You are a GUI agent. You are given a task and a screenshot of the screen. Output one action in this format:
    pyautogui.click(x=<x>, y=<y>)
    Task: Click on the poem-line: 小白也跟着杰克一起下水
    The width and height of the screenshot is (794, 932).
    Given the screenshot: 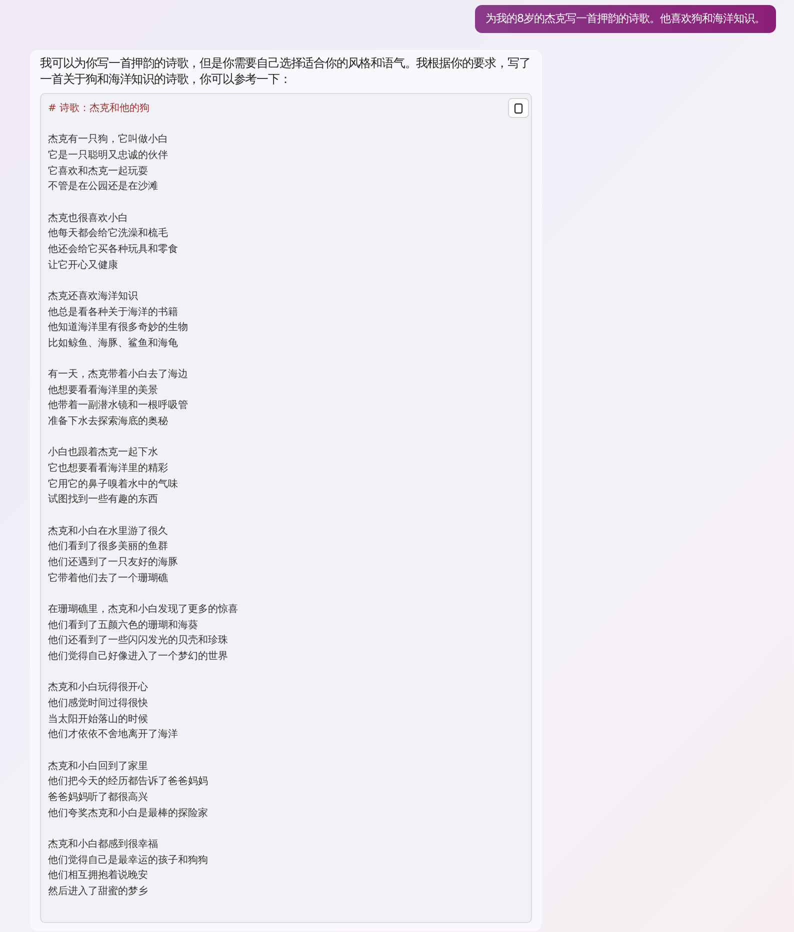 What is the action you would take?
    pyautogui.click(x=103, y=453)
    